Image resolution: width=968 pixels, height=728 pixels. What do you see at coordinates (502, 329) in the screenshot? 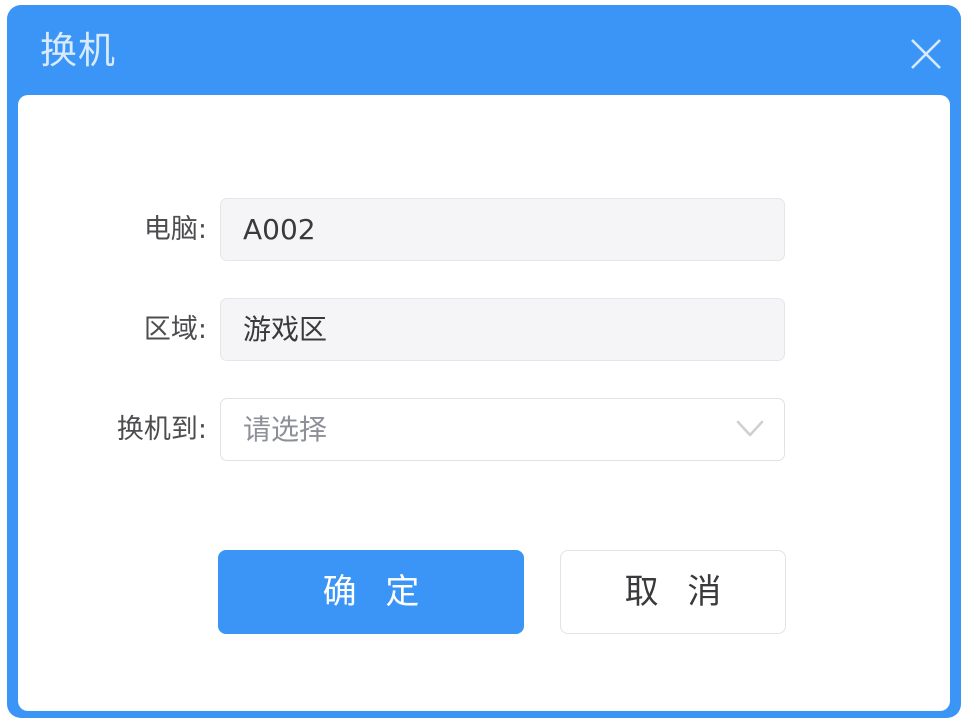
I see `area-input: 游戏区` at bounding box center [502, 329].